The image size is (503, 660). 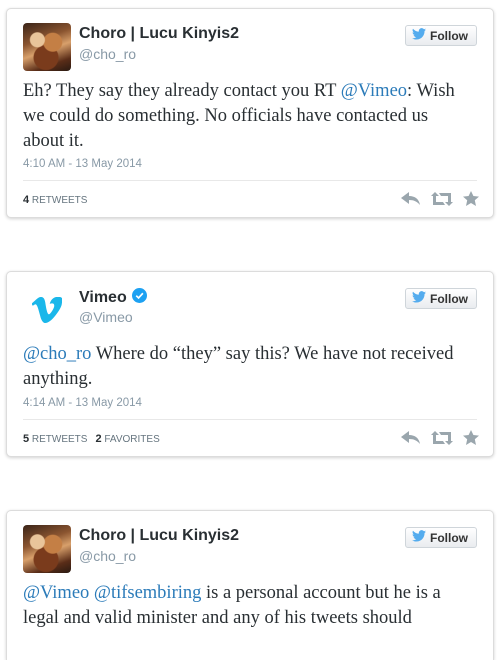 What do you see at coordinates (106, 317) in the screenshot?
I see `user-handle: @Vimeo` at bounding box center [106, 317].